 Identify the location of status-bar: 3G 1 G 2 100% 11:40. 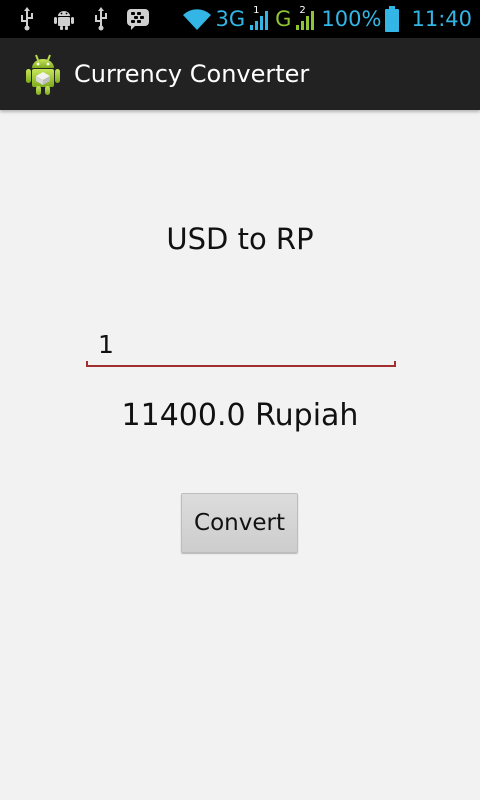
(240, 19).